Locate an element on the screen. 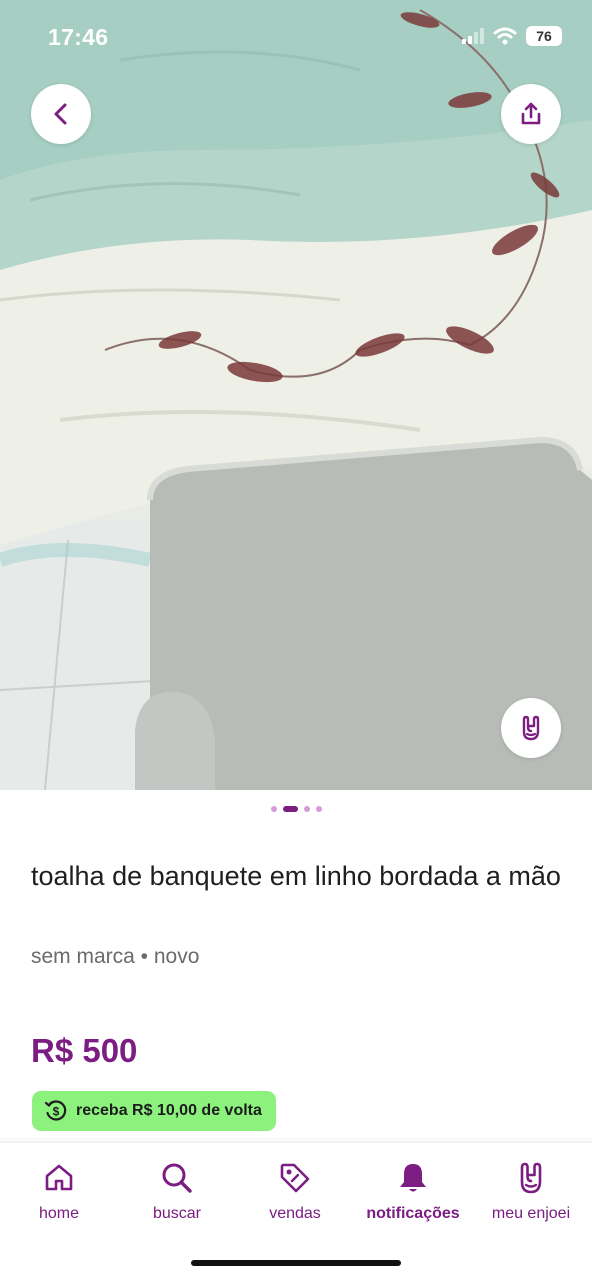 This screenshot has width=592, height=1280. nav-label-meu-enjoei: meu enjoei is located at coordinates (531, 1213).